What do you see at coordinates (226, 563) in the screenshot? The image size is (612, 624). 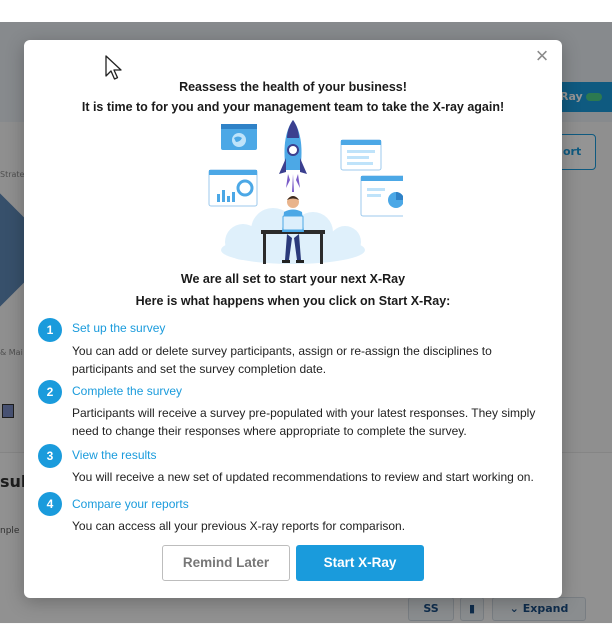 I see `remind-later-button: Remind Later` at bounding box center [226, 563].